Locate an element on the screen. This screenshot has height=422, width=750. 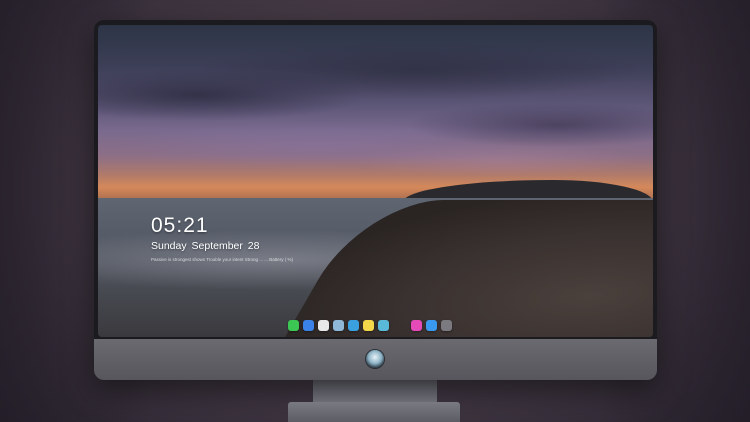
app-store-icon is located at coordinates (431, 325).